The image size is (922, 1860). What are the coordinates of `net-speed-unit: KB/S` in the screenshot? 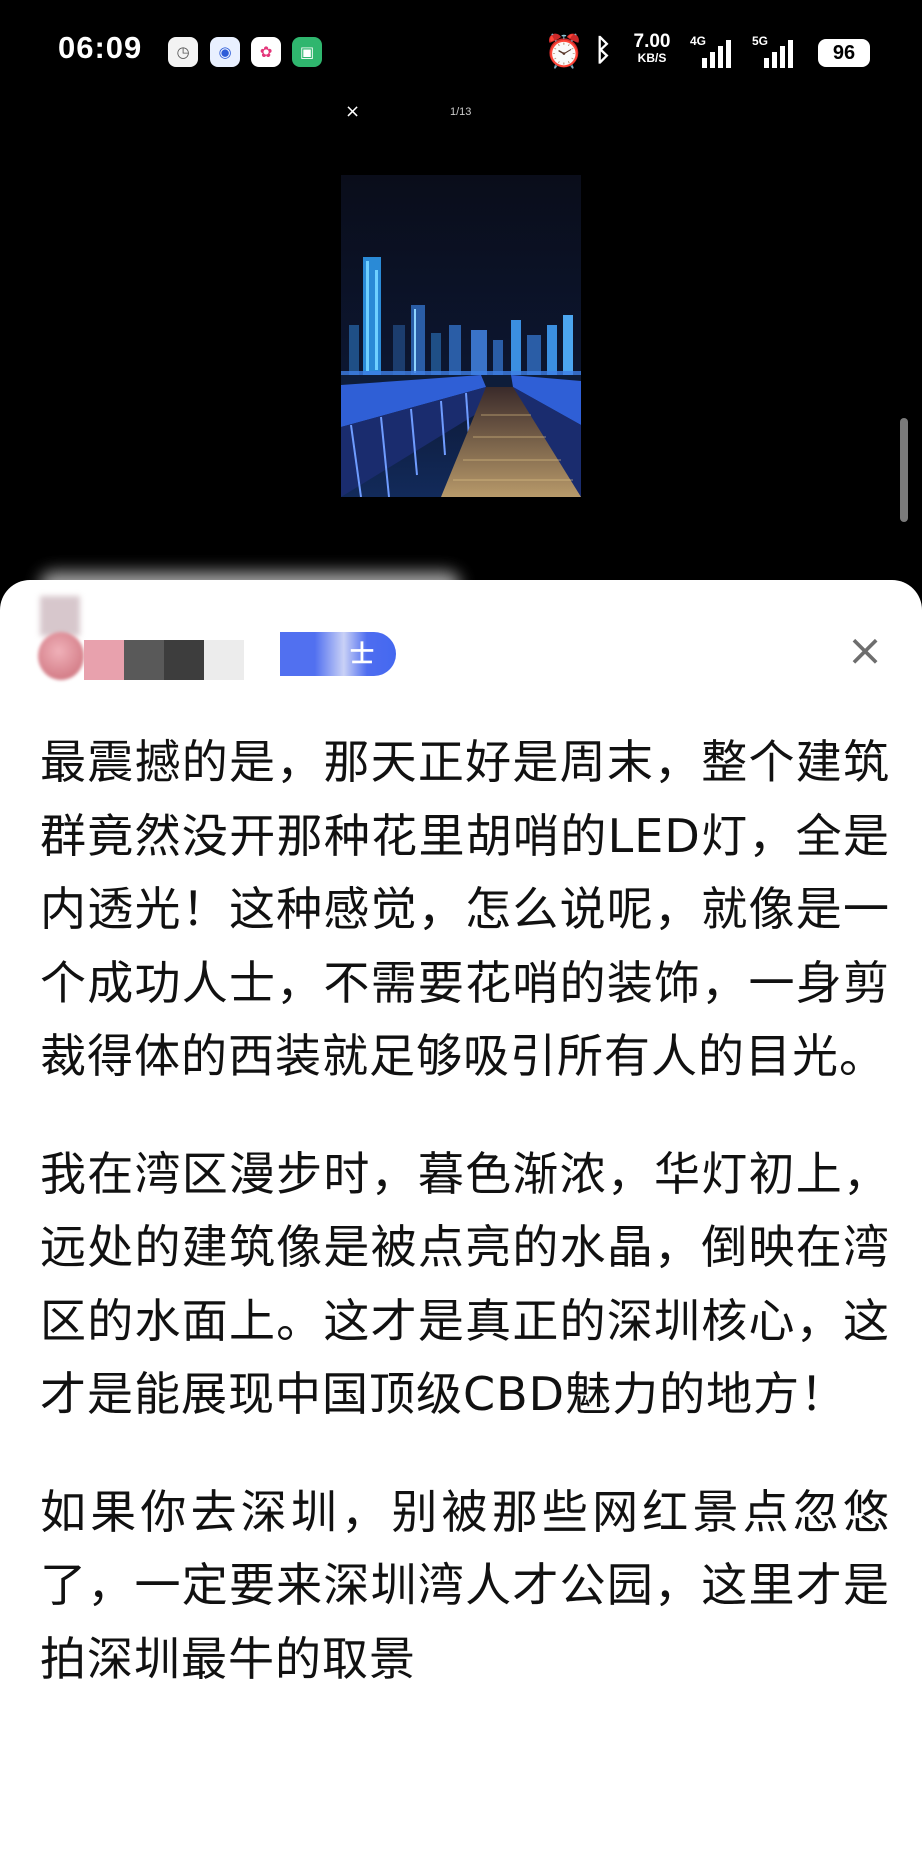 It's located at (652, 58).